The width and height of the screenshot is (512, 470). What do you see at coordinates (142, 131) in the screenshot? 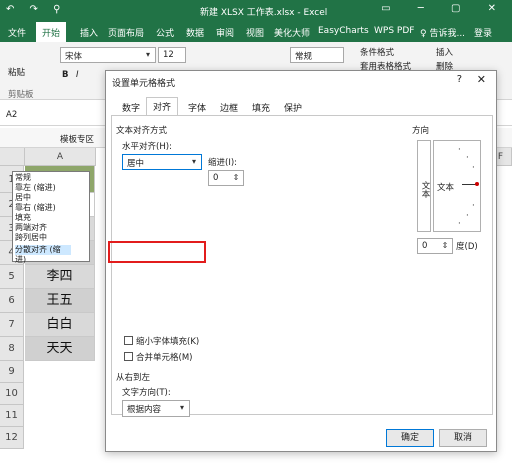
I see `text-align-section-label: 文本对齐方式` at bounding box center [142, 131].